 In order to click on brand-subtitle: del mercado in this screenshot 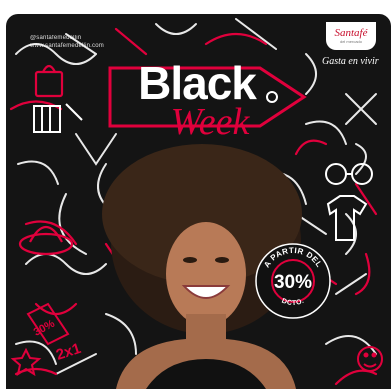, I will do `click(350, 41)`.